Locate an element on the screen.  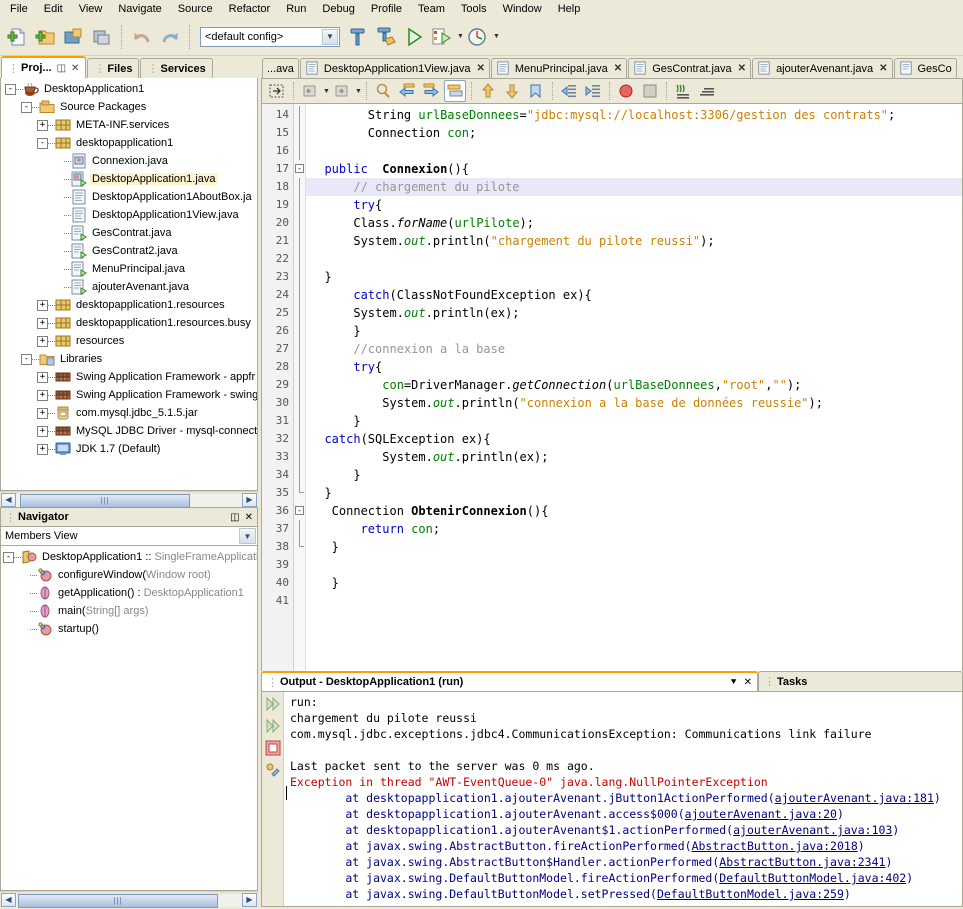
toggle-rectangular-selection-icon is located at coordinates (277, 91).